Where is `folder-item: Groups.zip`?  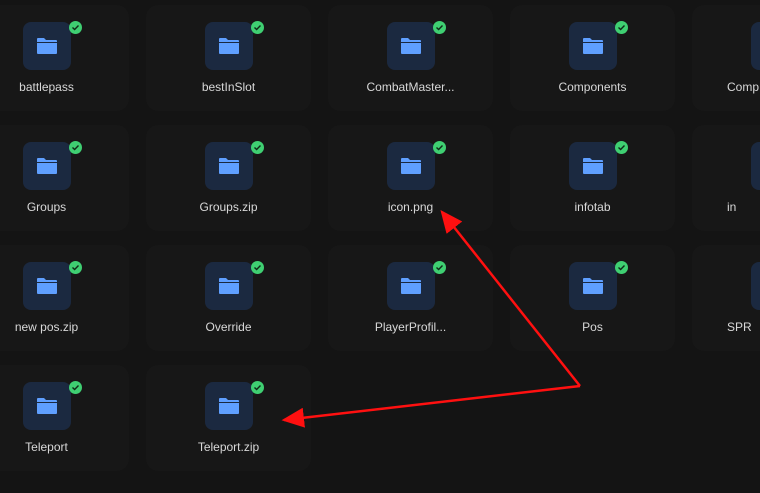
folder-item: Groups.zip is located at coordinates (228, 178).